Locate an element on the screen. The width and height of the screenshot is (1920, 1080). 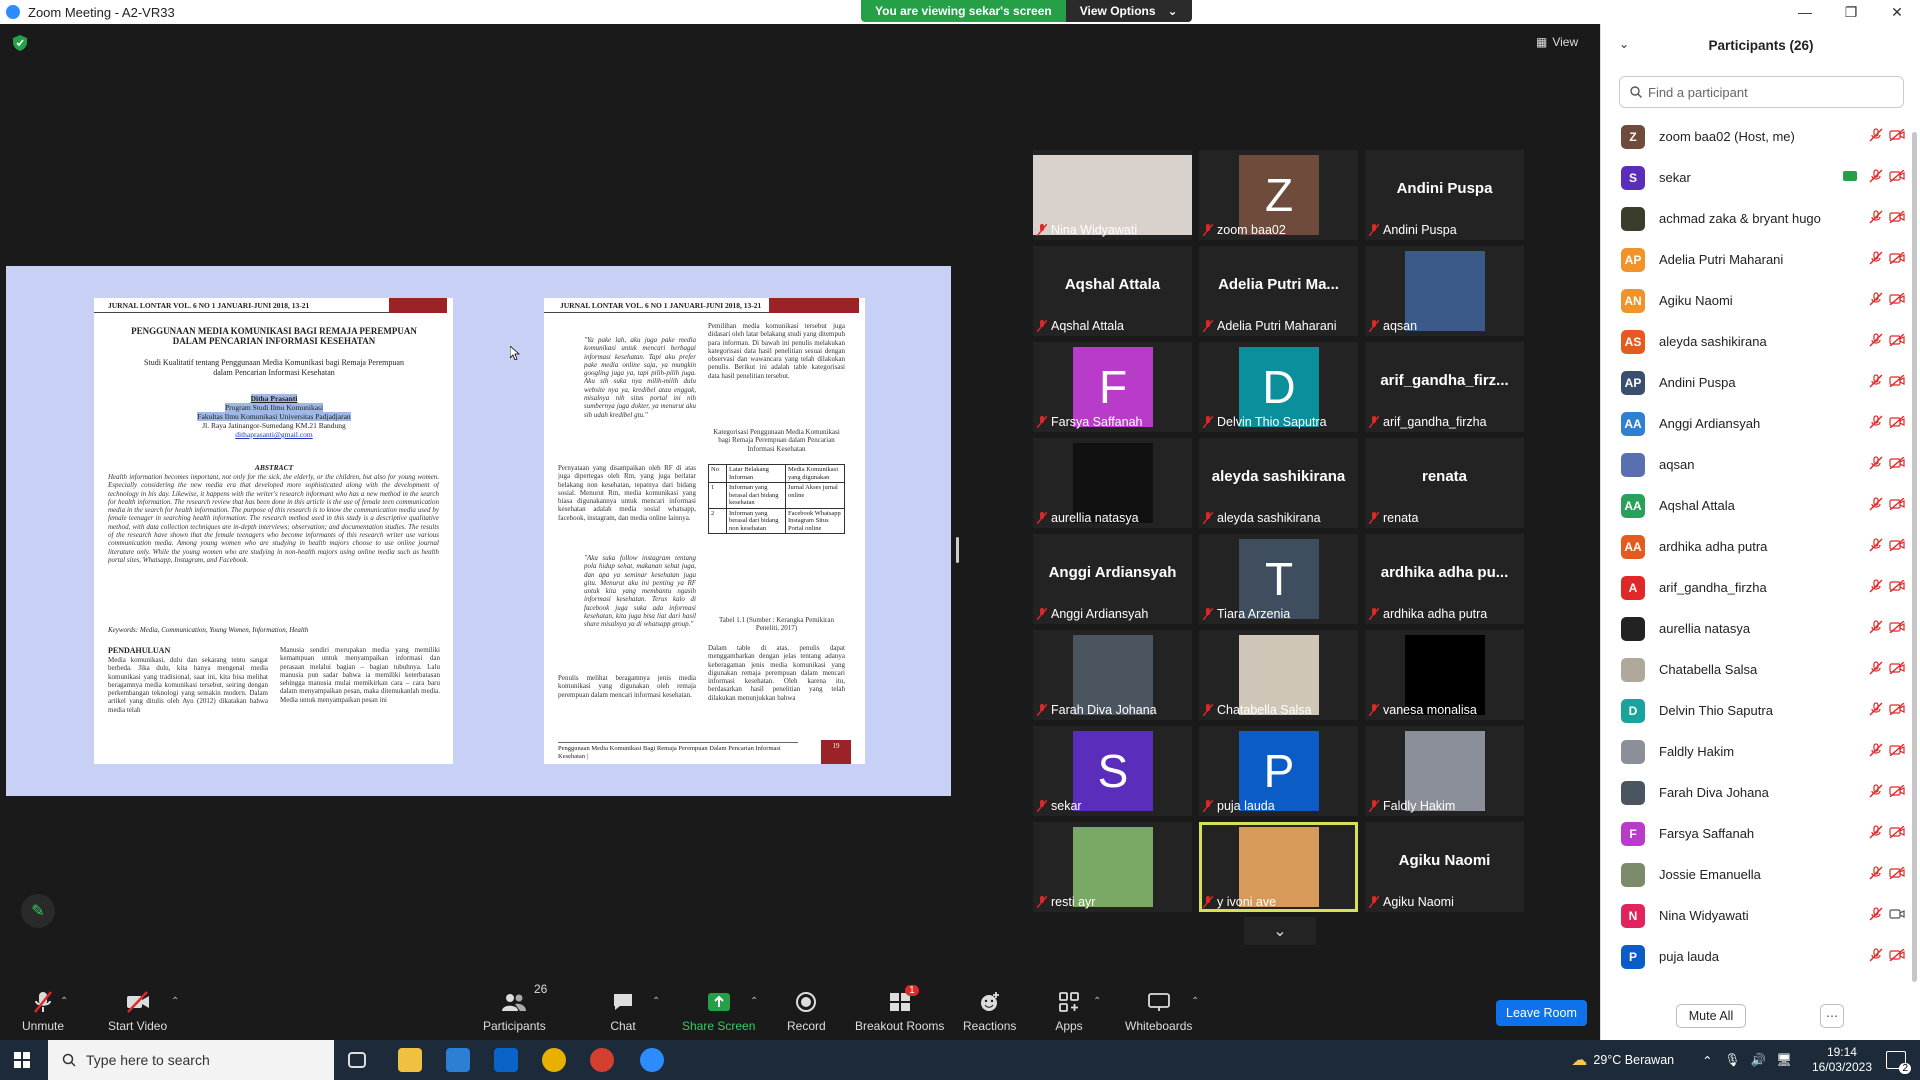
resize-handle is located at coordinates (957, 550).